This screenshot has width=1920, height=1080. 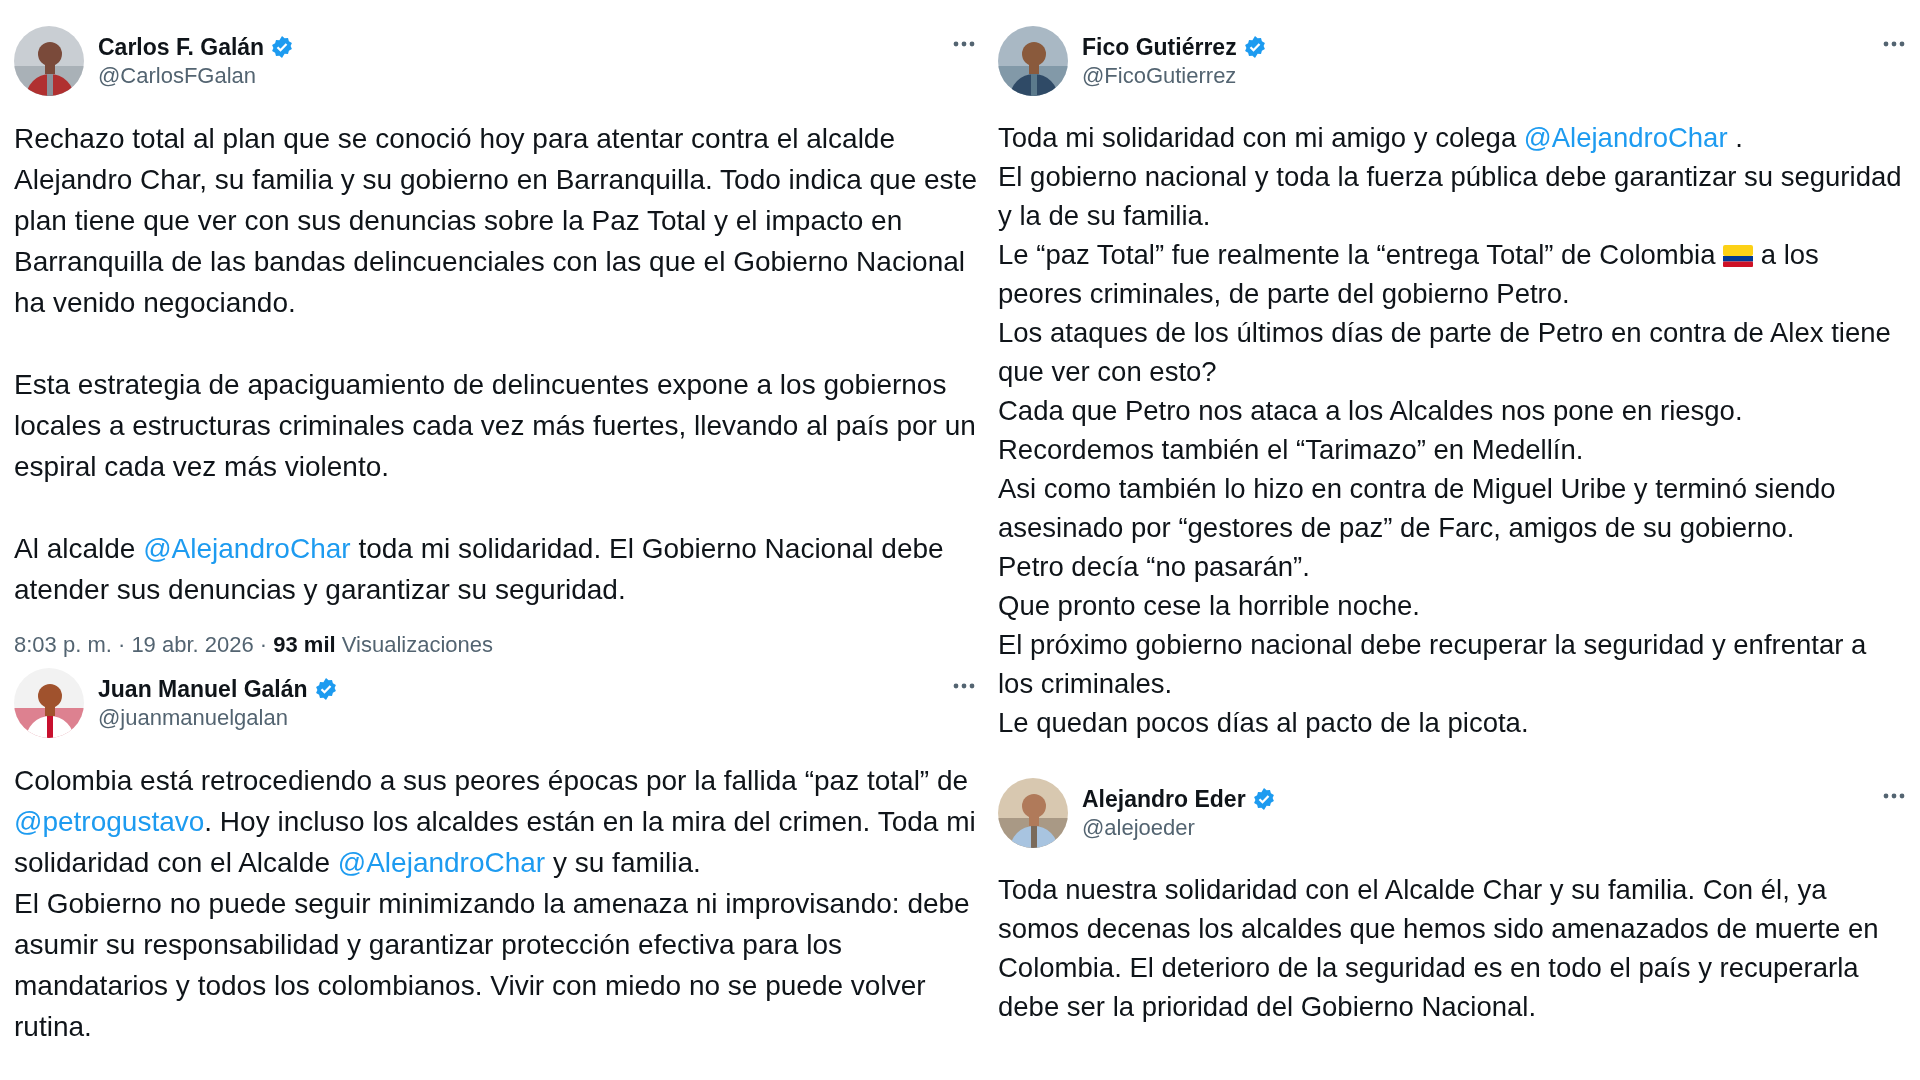 What do you see at coordinates (496, 221) in the screenshot?
I see `tweet-text: Rechazo total al plan que se conoció hoy para atentar contra el alcalde Alejandro Char, su familia y su gobierno en Barranquilla. Todo indica que este plan tiene que ver con sus denuncias sobre la Paz Total y el impacto en Barranquilla de las bandas delincuenciales con las que el Gobierno Nacional ha venido negociando.` at bounding box center [496, 221].